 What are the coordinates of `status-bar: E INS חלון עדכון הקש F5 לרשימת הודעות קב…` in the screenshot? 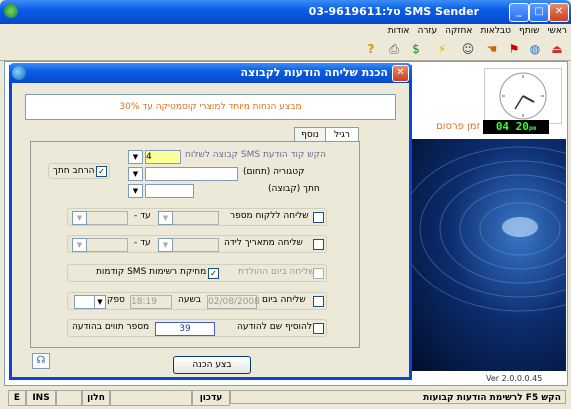 It's located at (285, 398).